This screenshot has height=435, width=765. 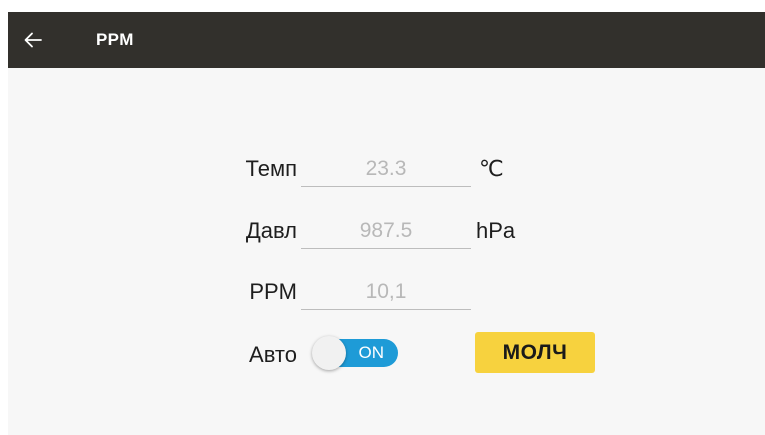 I want to click on back-button, so click(x=33, y=40).